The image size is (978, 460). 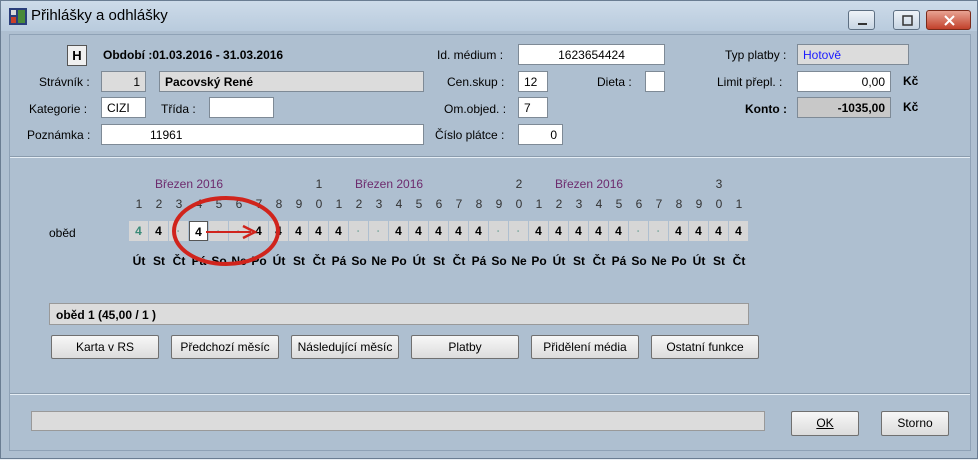 I want to click on maximize-button, so click(x=906, y=20).